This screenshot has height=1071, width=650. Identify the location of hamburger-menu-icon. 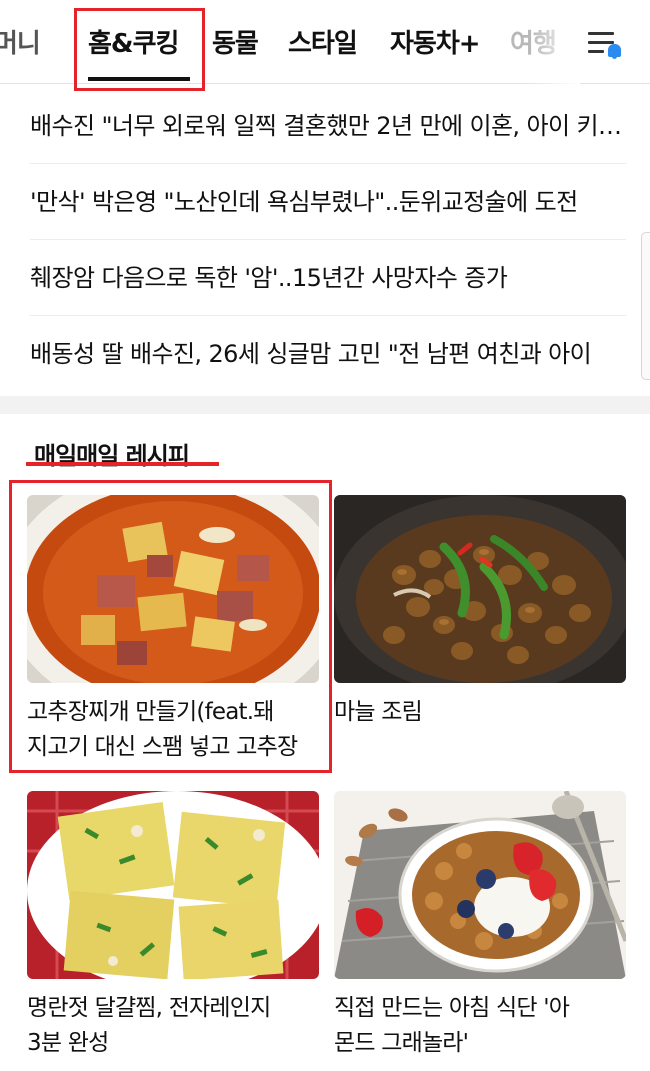
(601, 33).